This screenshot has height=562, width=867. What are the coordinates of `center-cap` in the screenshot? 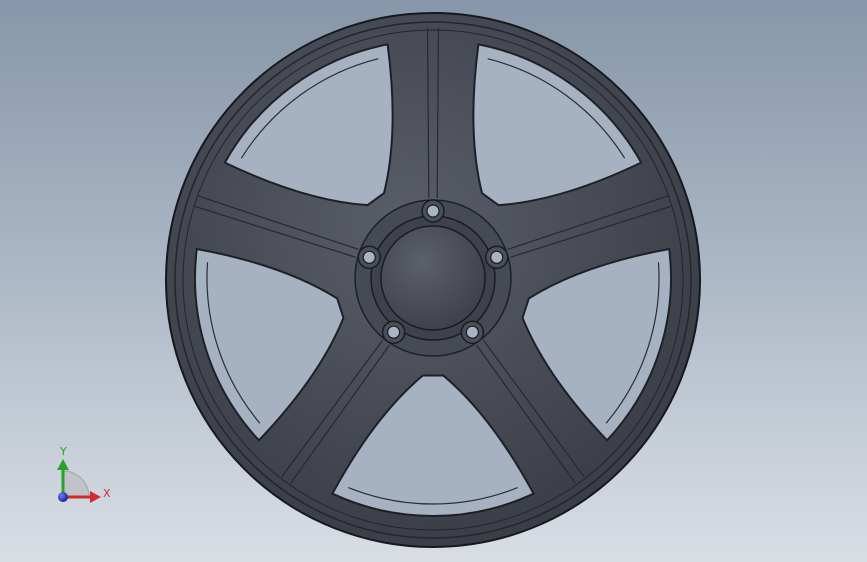 It's located at (433, 278).